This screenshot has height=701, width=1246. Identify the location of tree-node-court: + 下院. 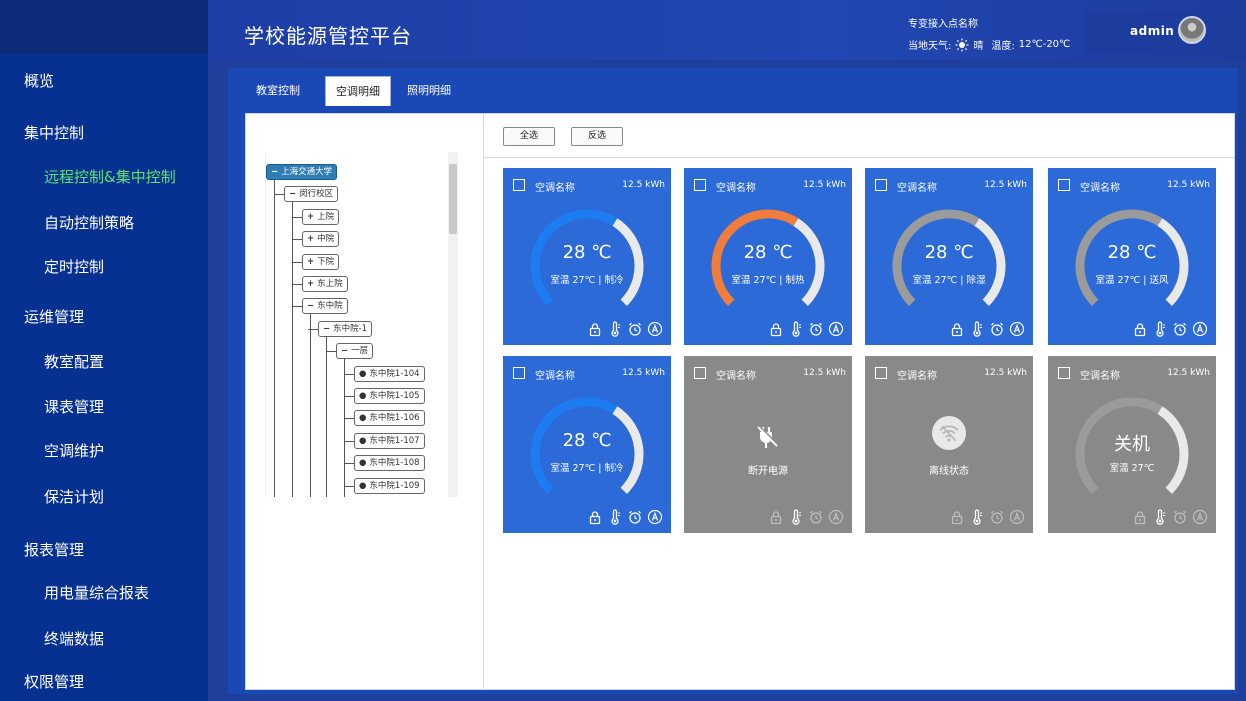
(321, 261).